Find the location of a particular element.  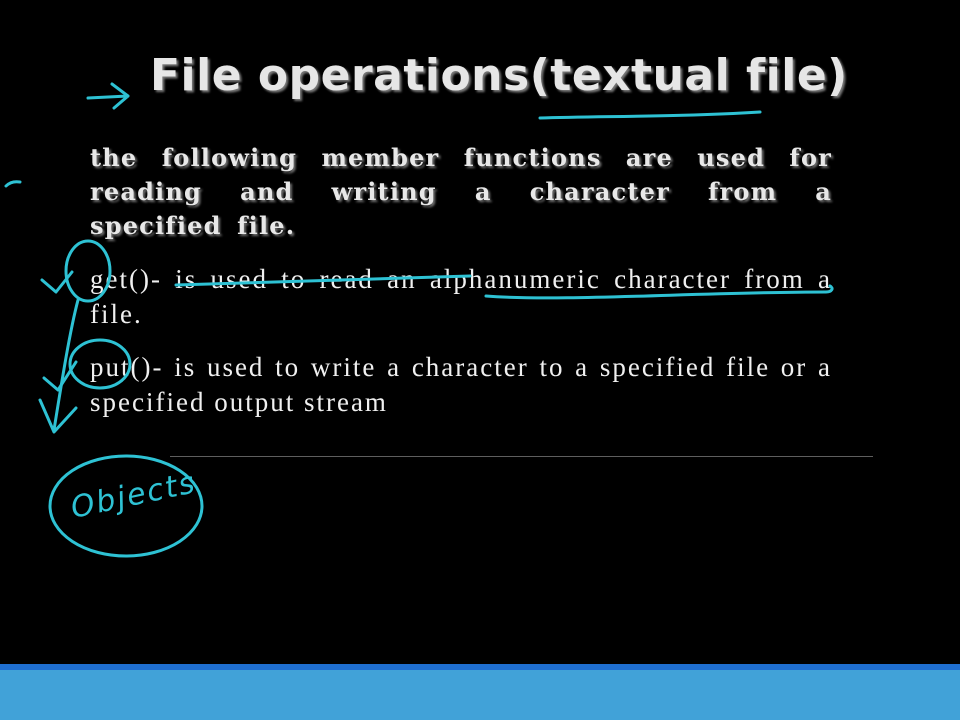

footer-bar is located at coordinates (480, 695).